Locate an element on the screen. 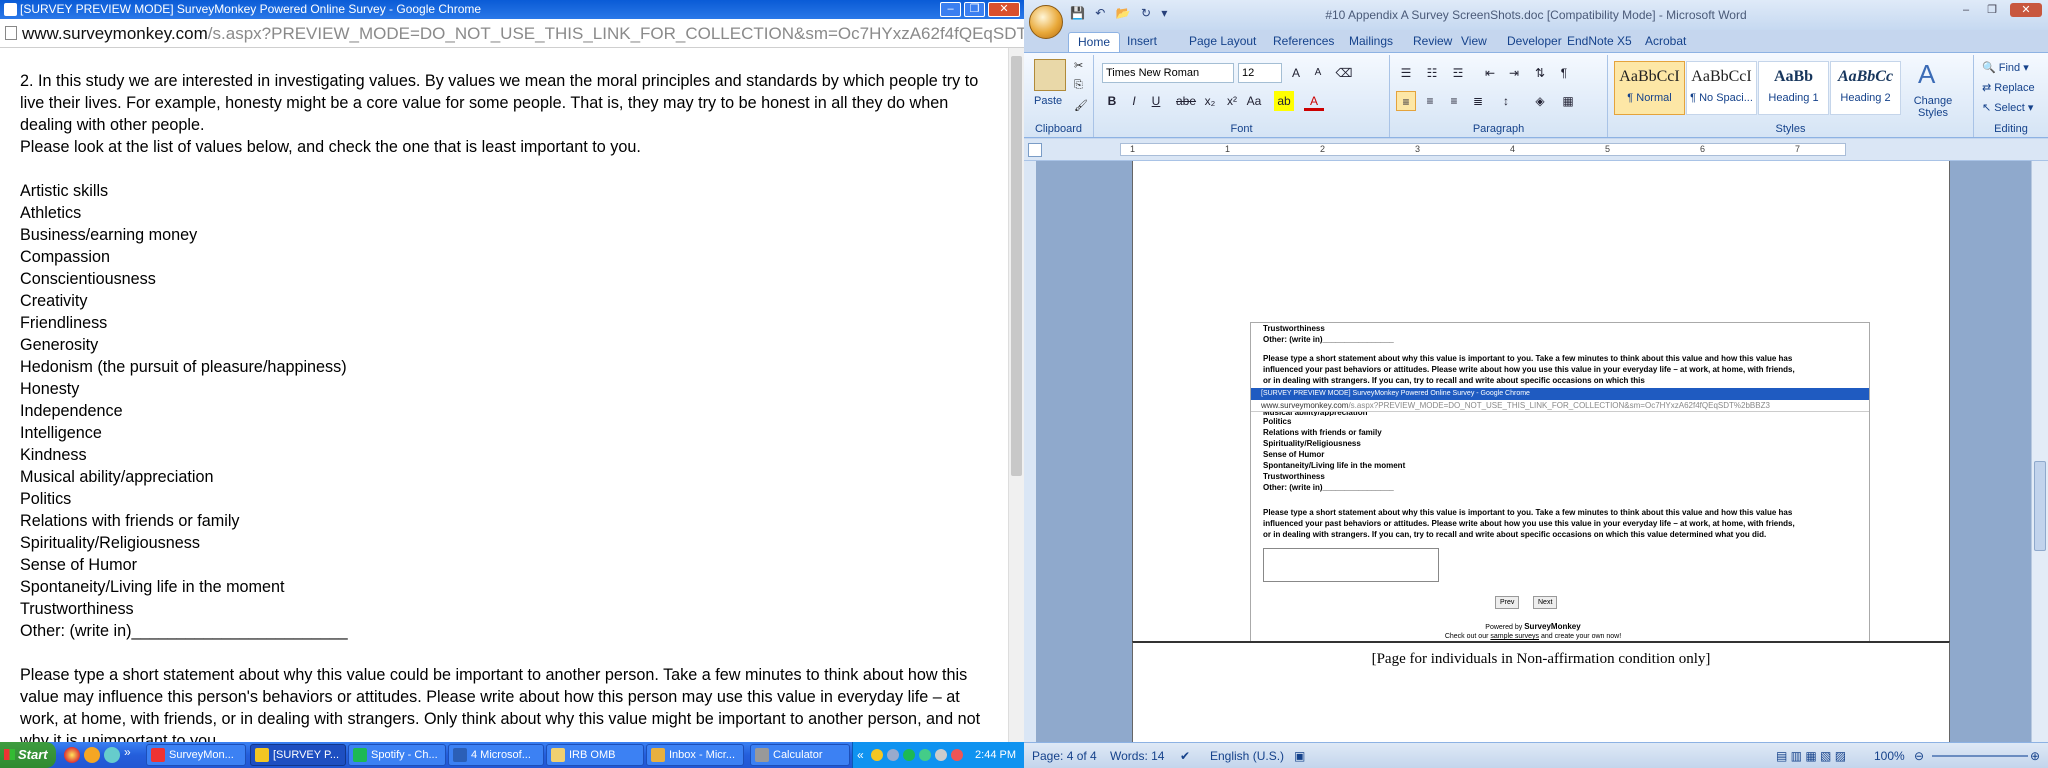 The height and width of the screenshot is (768, 2048). value-option: Spontaneity/Living life in the moment is located at coordinates (514, 587).